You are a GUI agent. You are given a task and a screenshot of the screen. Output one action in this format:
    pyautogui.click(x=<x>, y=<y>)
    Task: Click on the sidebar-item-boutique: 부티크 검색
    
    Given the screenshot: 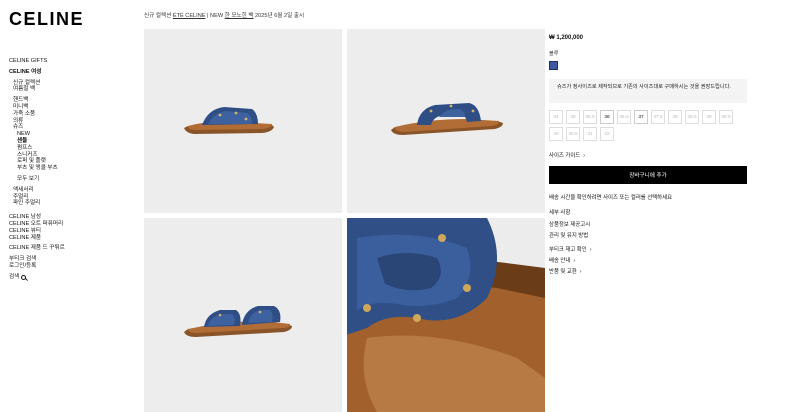 What is the action you would take?
    pyautogui.click(x=69, y=259)
    